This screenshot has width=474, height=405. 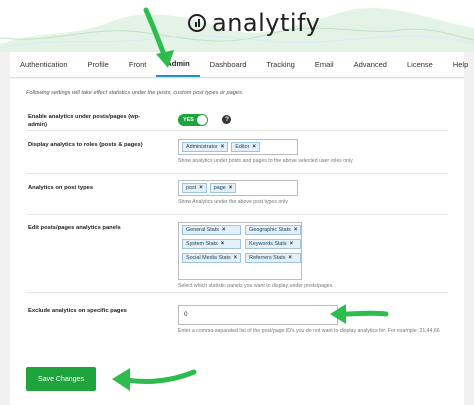 What do you see at coordinates (61, 188) in the screenshot?
I see `post-types-label: Analytics on post types` at bounding box center [61, 188].